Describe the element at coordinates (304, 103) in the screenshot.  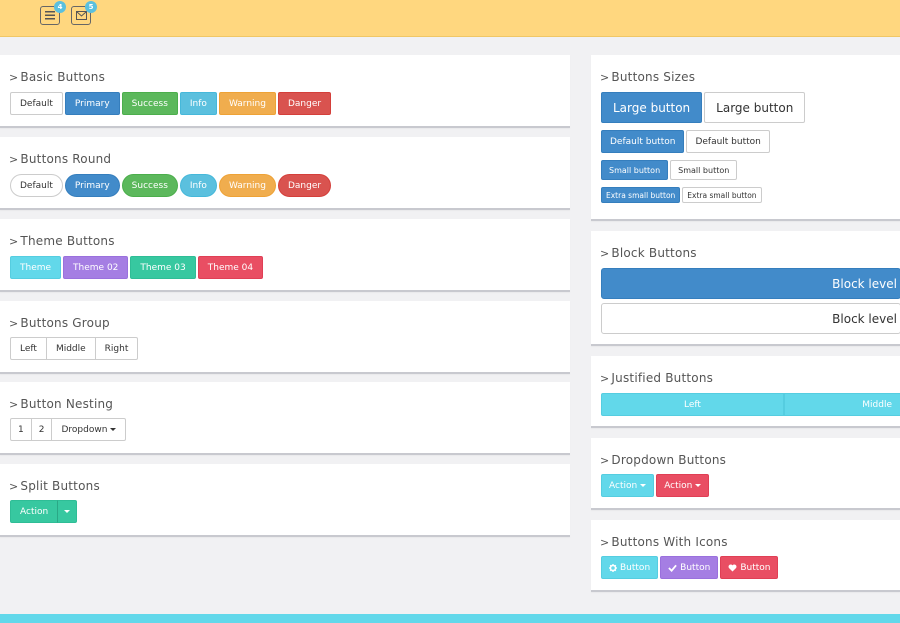
I see `danger-button: Danger` at that location.